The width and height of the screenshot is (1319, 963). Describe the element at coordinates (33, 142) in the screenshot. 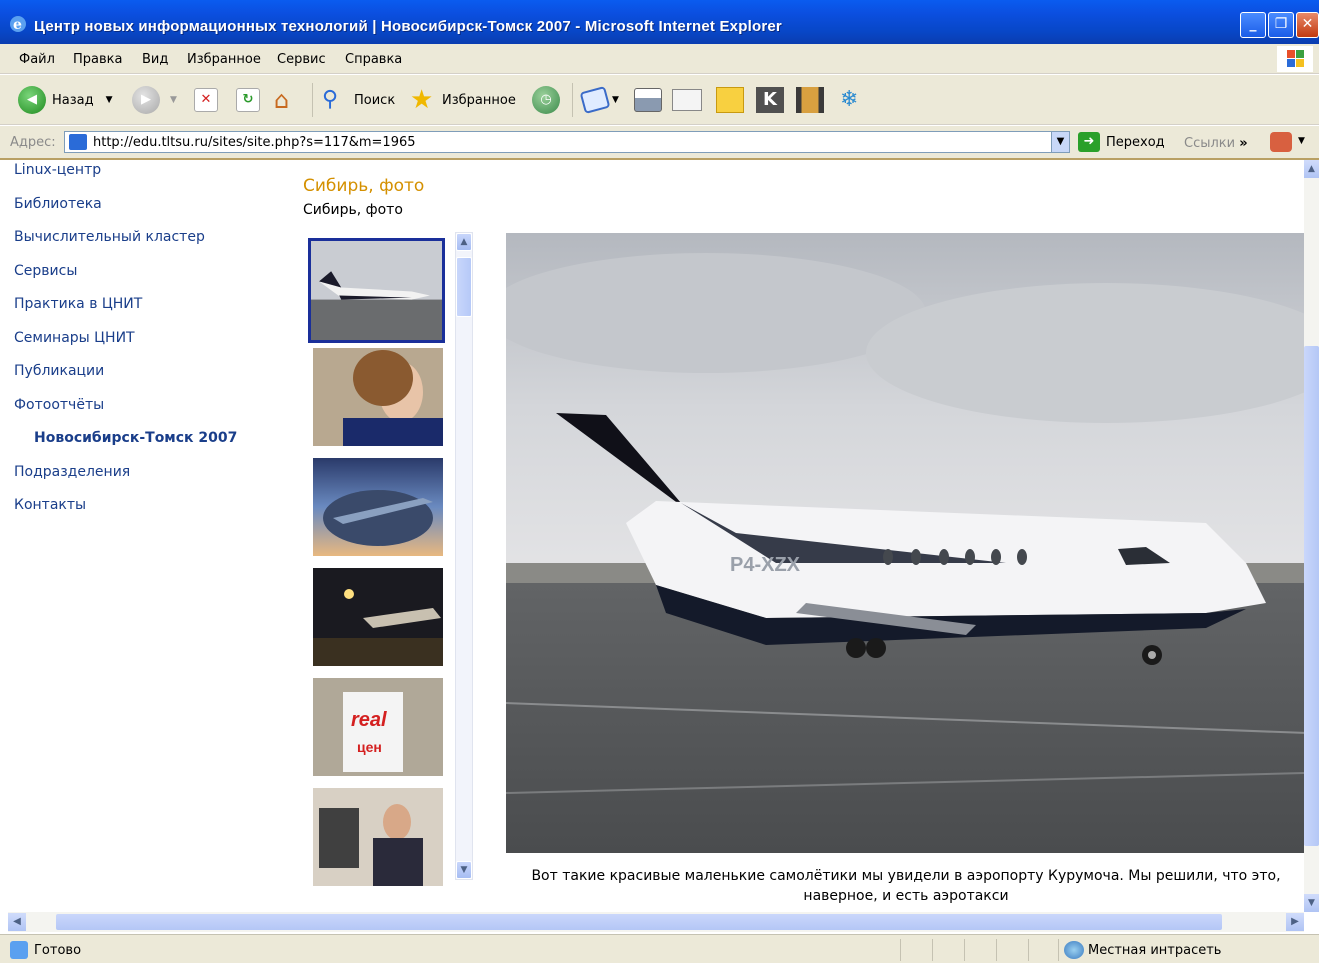

I see `address-label: Адрес:` at that location.